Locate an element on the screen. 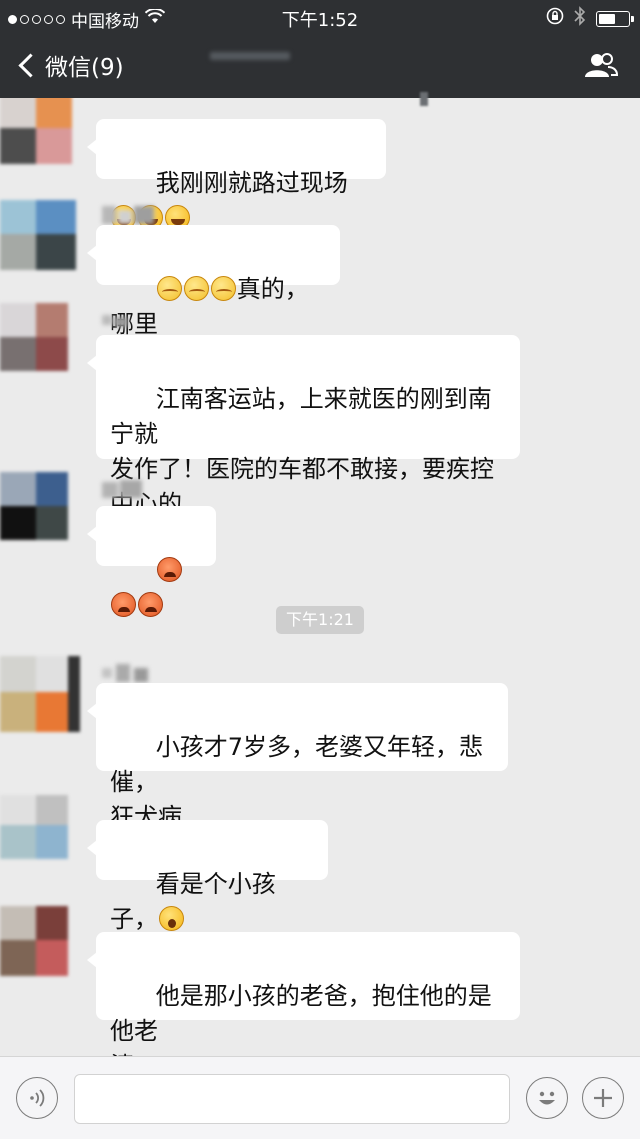  status-bar: 中国移动 下午1:52 is located at coordinates (320, 17).